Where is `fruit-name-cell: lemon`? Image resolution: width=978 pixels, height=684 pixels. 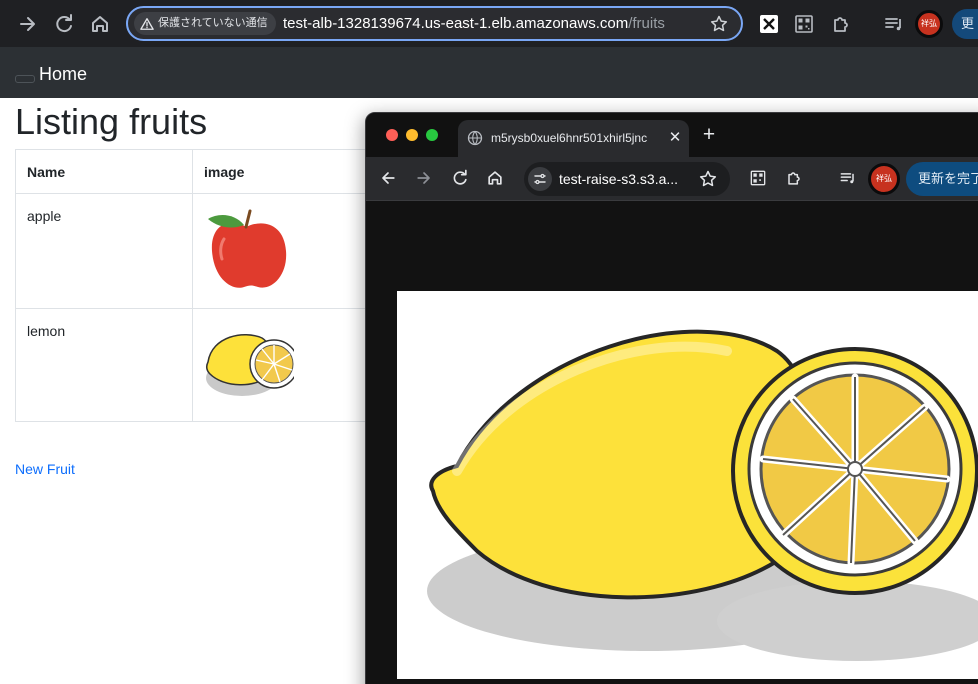 fruit-name-cell: lemon is located at coordinates (104, 365).